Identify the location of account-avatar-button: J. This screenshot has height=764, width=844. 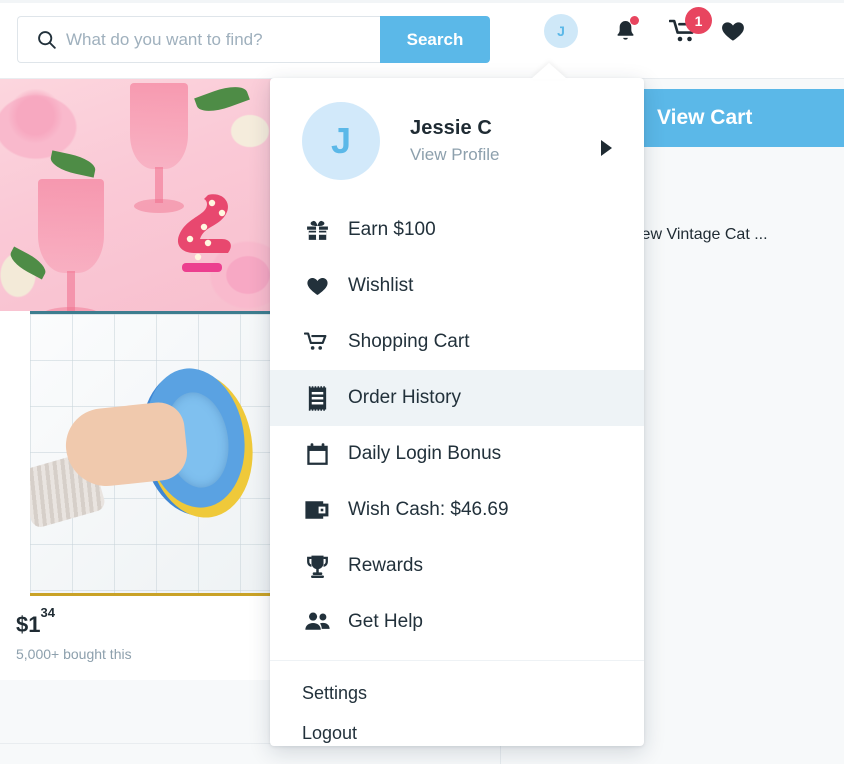
(561, 31).